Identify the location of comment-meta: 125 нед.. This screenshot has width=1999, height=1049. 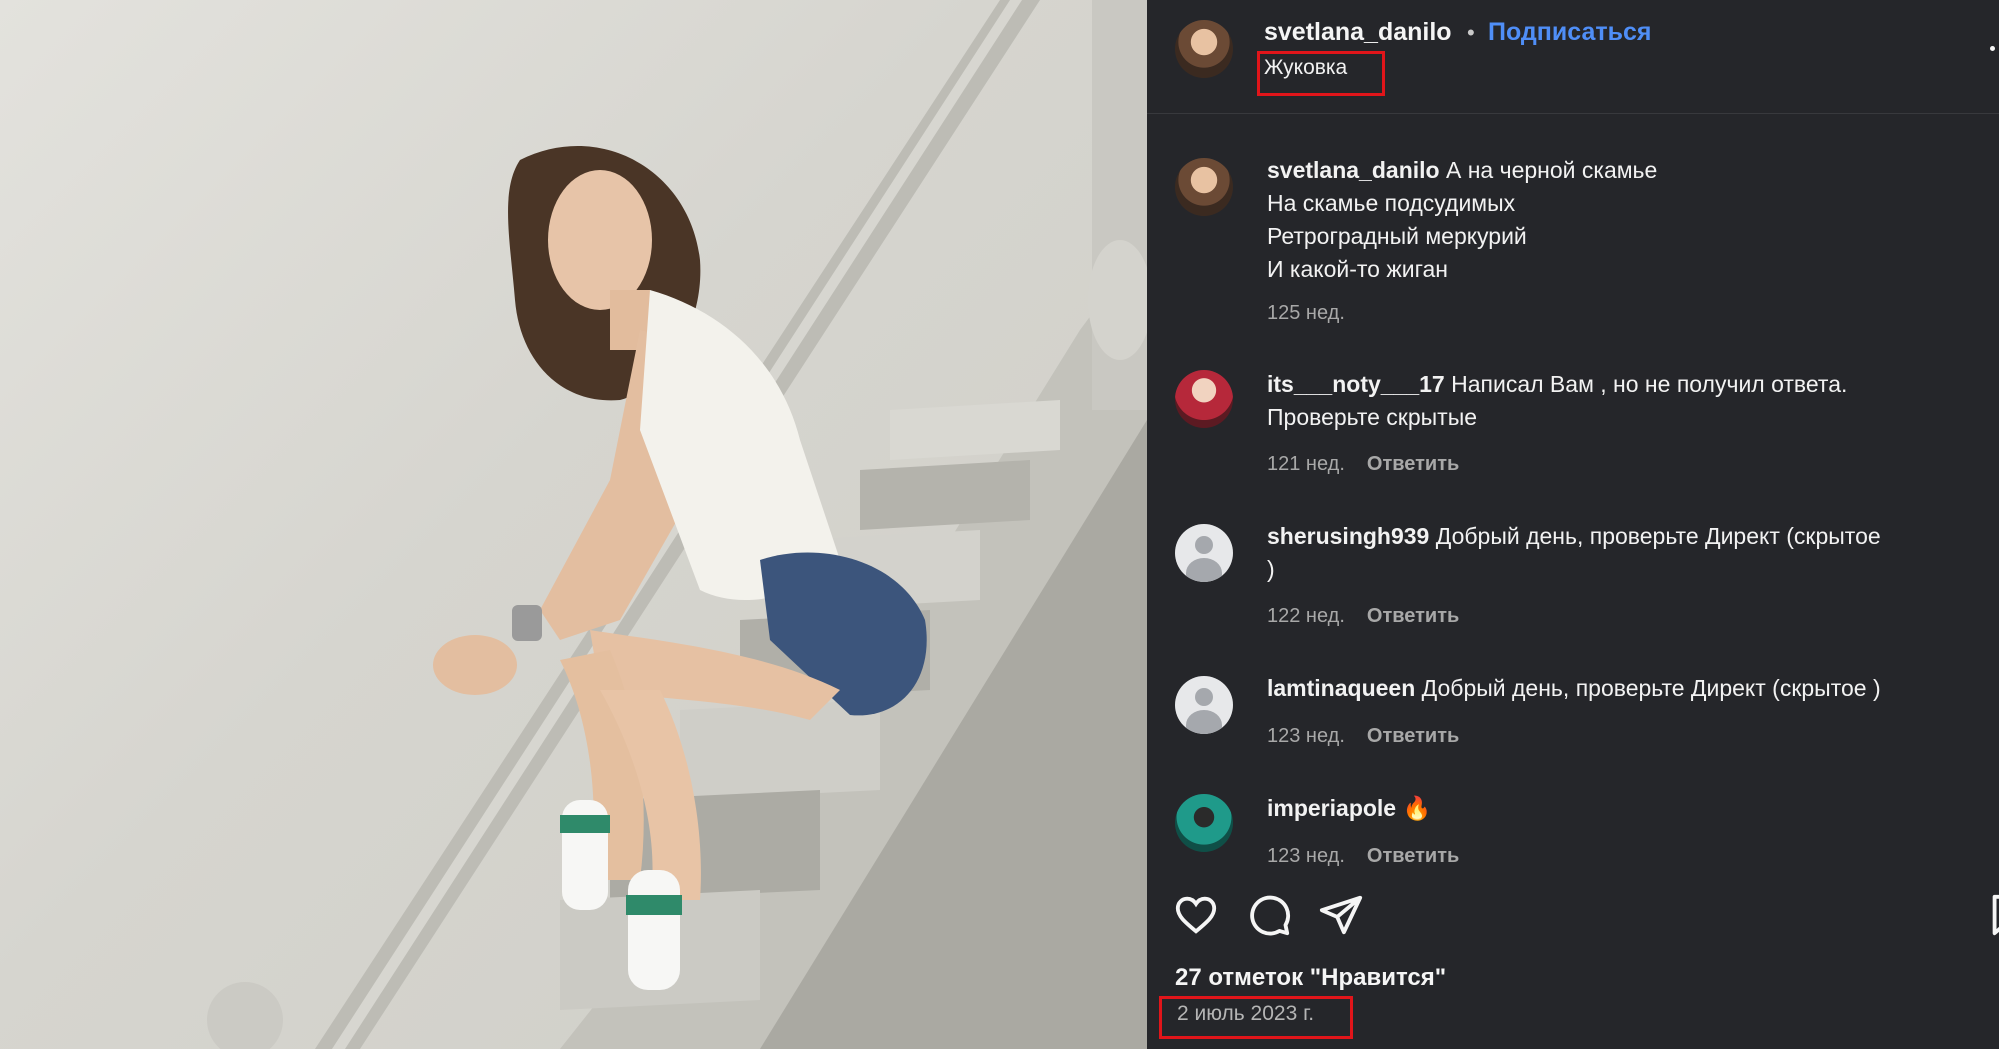
(1306, 313).